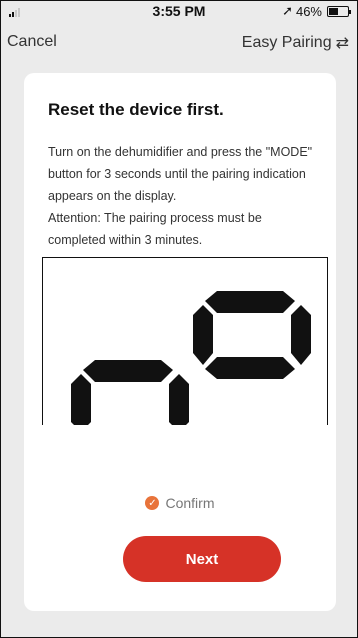 Image resolution: width=358 pixels, height=638 pixels. Describe the element at coordinates (190, 503) in the screenshot. I see `confirm-label: Confirm` at that location.